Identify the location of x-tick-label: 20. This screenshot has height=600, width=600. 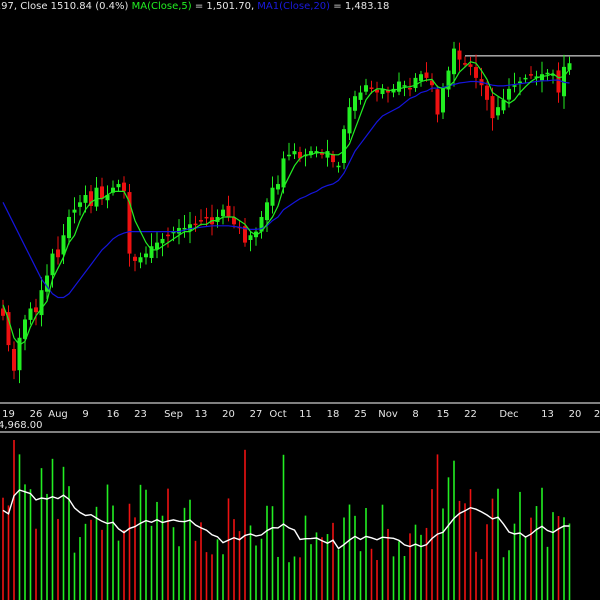
(575, 414).